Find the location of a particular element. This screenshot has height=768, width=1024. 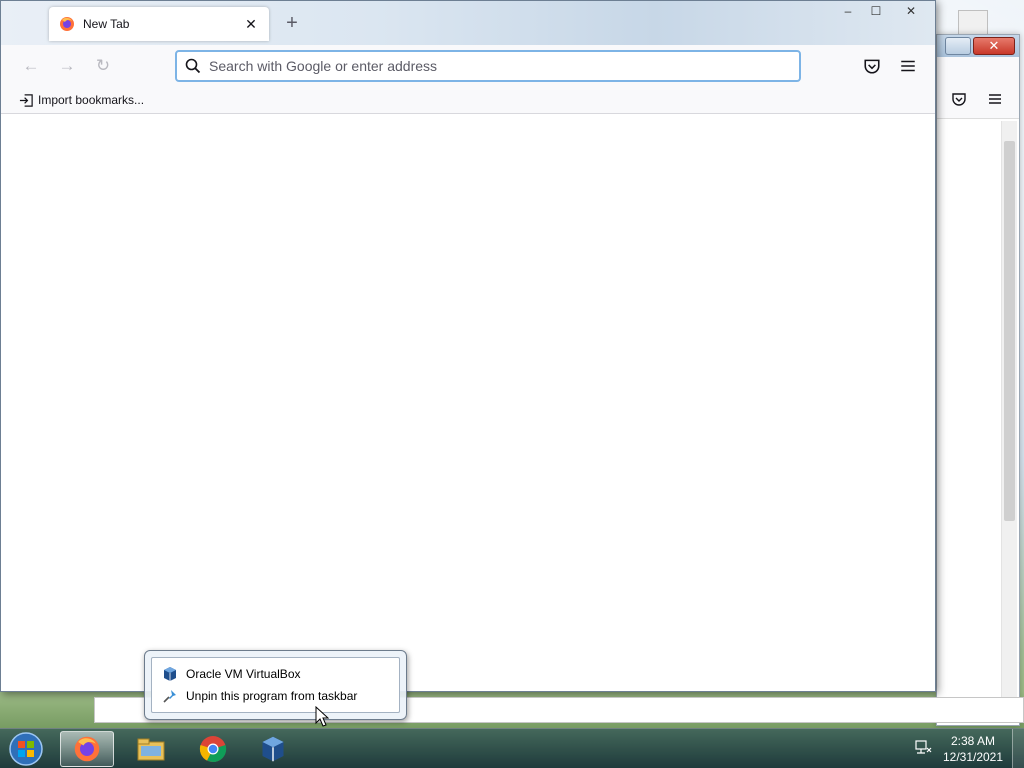

tab-new-tab: New Tab ✕ is located at coordinates (159, 24).